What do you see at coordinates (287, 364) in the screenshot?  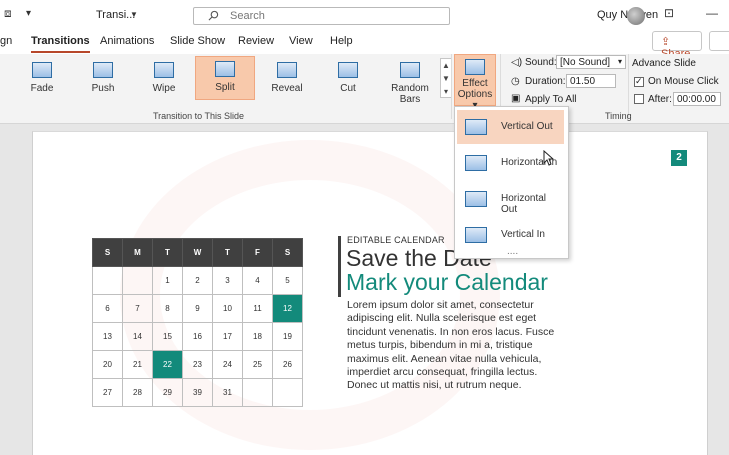 I see `calendar-date-cell: 26` at bounding box center [287, 364].